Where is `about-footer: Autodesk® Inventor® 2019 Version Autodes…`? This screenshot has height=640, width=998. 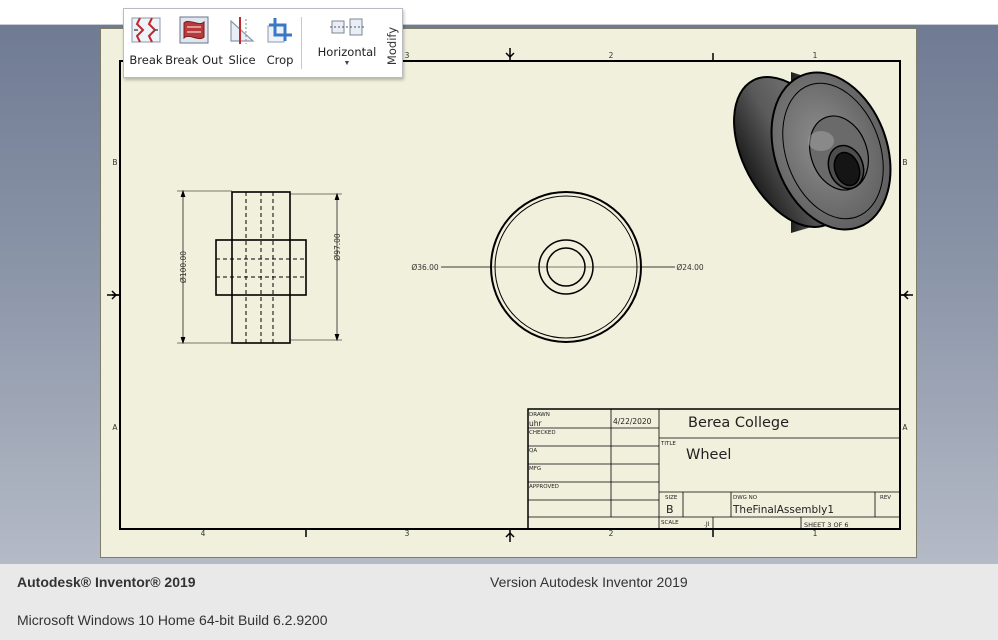
about-footer: Autodesk® Inventor® 2019 Version Autodes… is located at coordinates (499, 602).